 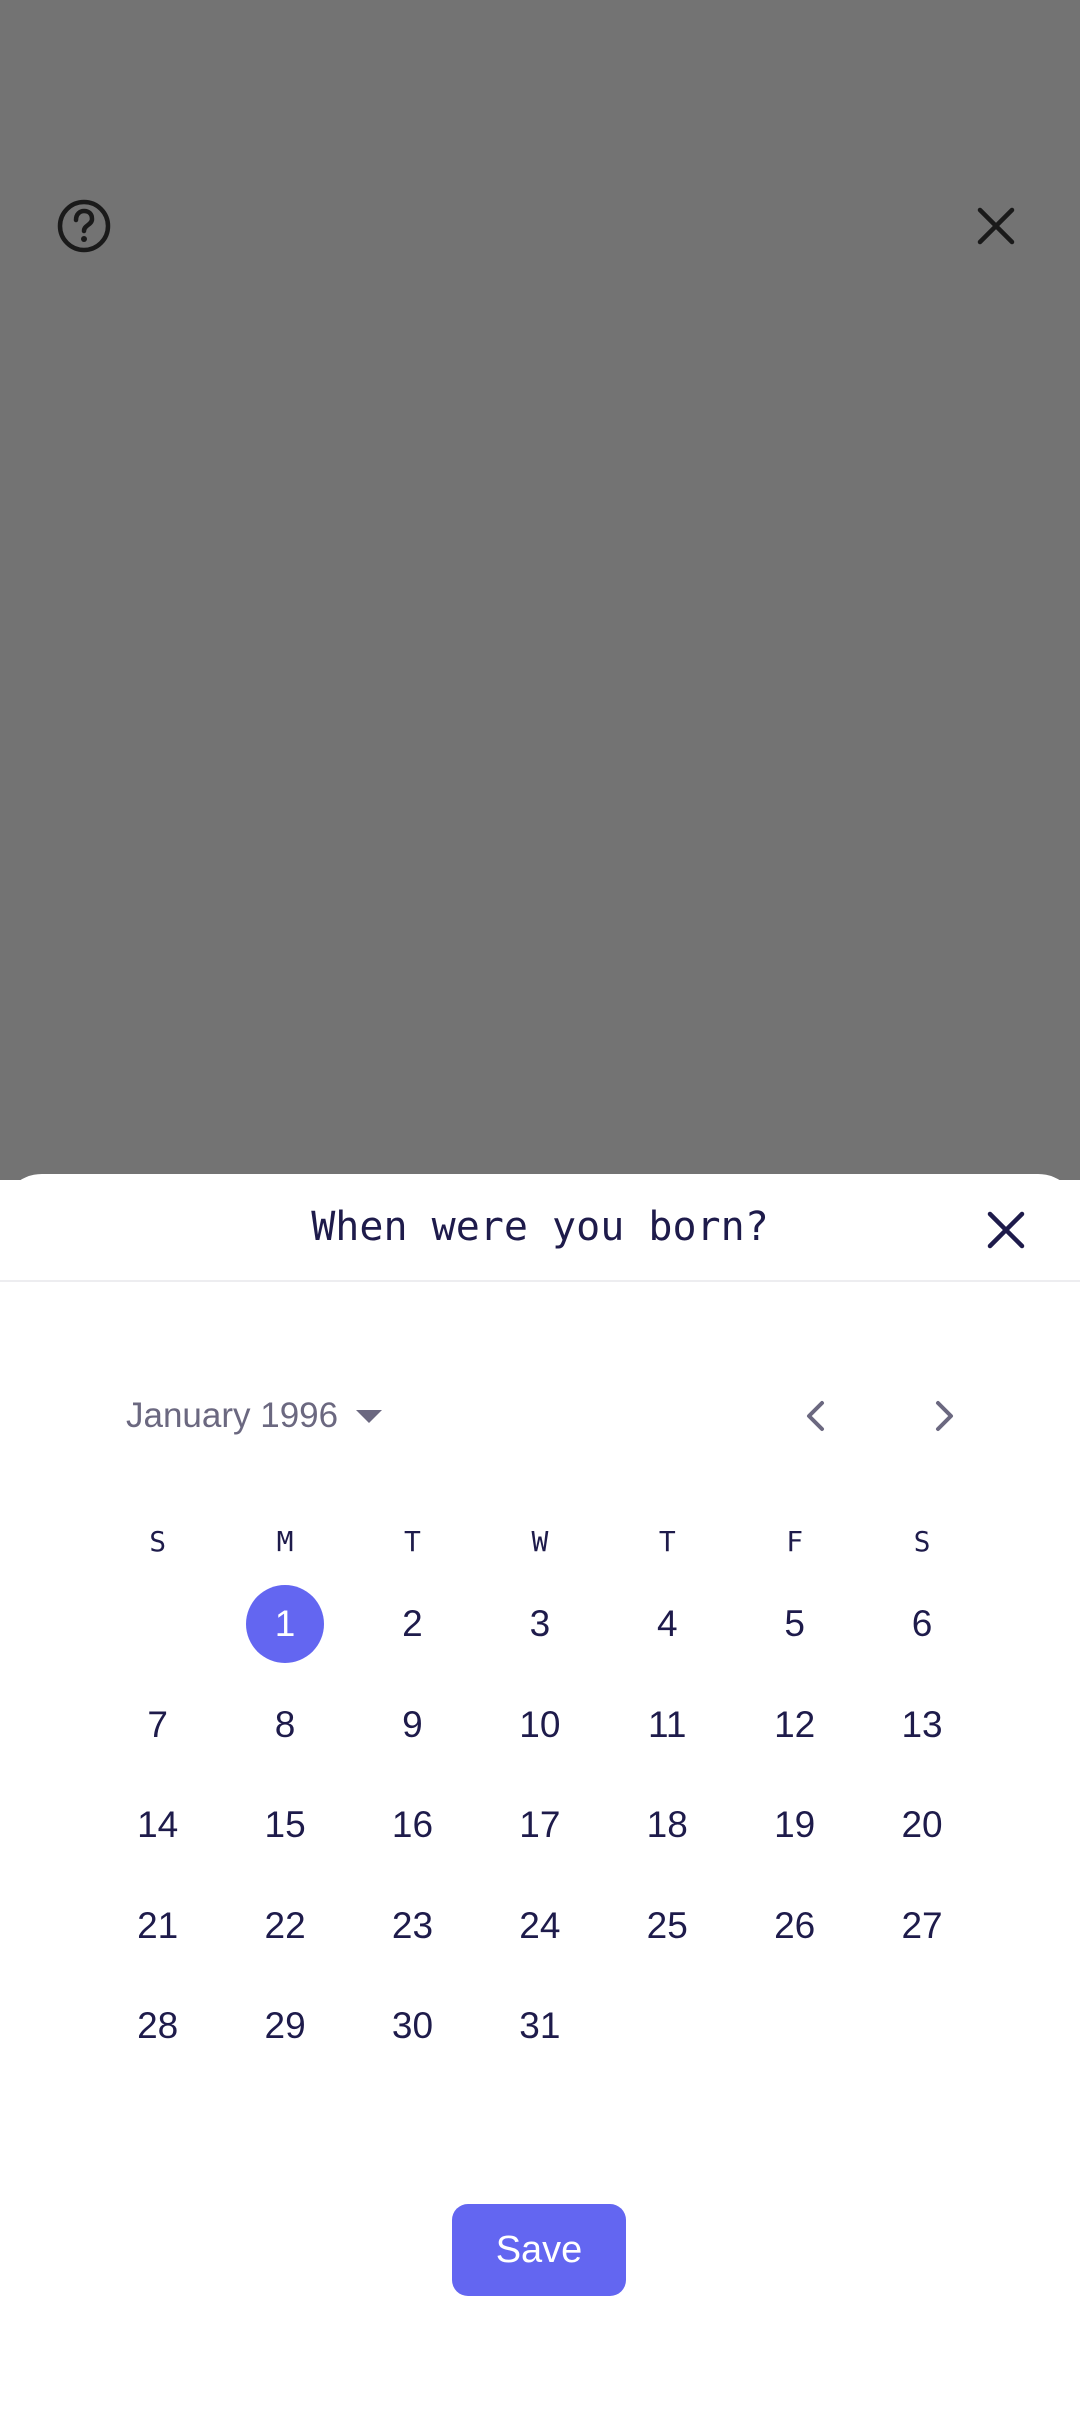 I want to click on day-cell: 9, so click(x=412, y=1725).